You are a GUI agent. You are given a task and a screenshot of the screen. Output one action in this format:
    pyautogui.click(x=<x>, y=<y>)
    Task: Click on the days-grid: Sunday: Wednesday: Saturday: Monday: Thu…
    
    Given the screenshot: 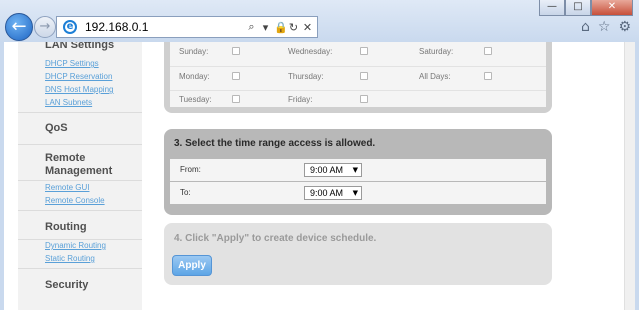 What is the action you would take?
    pyautogui.click(x=358, y=74)
    